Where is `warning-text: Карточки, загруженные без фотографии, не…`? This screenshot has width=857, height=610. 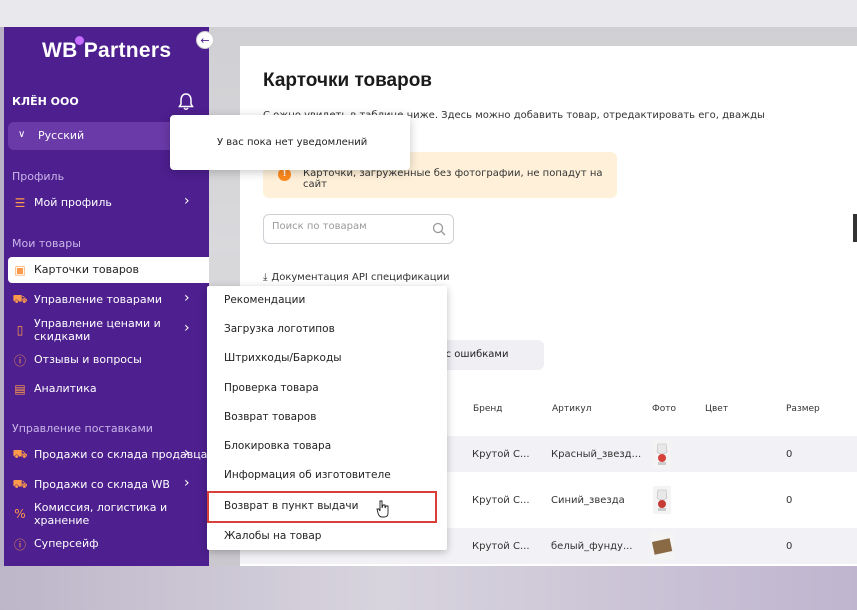 warning-text: Карточки, загруженные без фотографии, не… is located at coordinates (453, 179).